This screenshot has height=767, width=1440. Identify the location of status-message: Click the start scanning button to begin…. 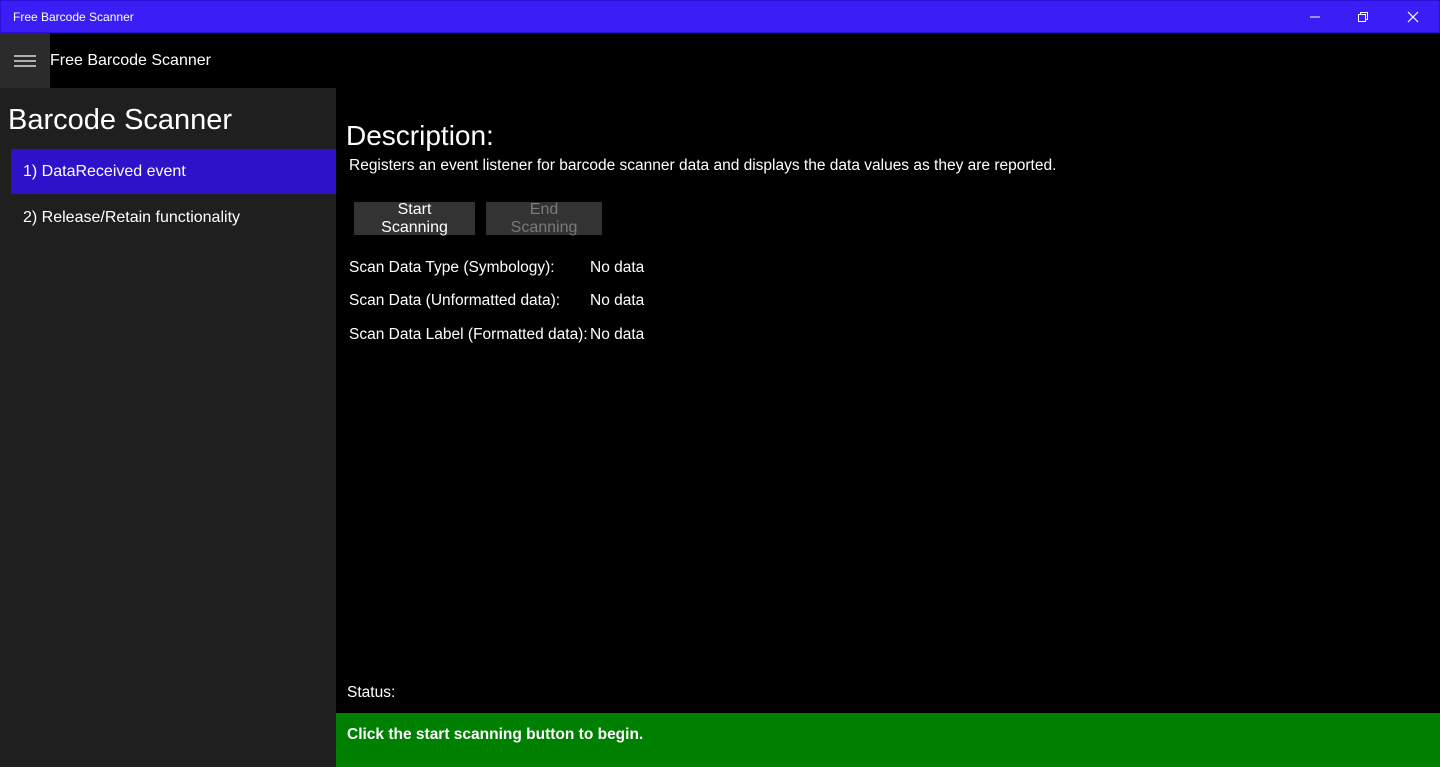
(495, 734).